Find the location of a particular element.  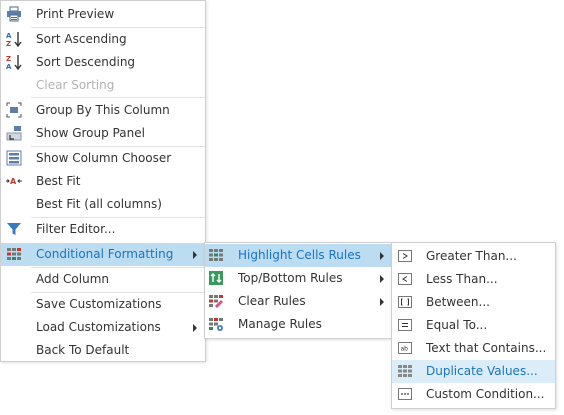

equal-to-icon is located at coordinates (405, 325).